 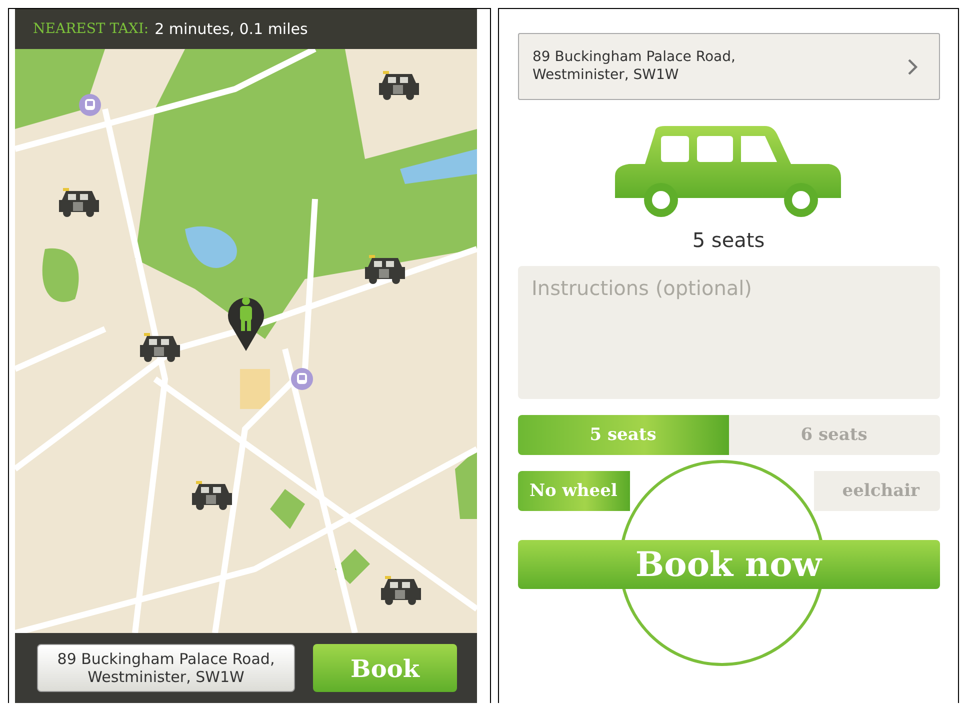 I want to click on nearest-taxi-label: NEAREST TAXI:, so click(x=91, y=29).